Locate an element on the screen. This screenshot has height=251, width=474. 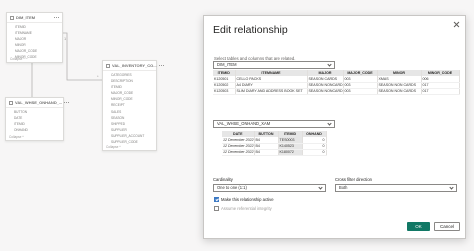
table2-dropdown-value: VAL_WHSE_ONHAND_XAM is located at coordinates (244, 123).